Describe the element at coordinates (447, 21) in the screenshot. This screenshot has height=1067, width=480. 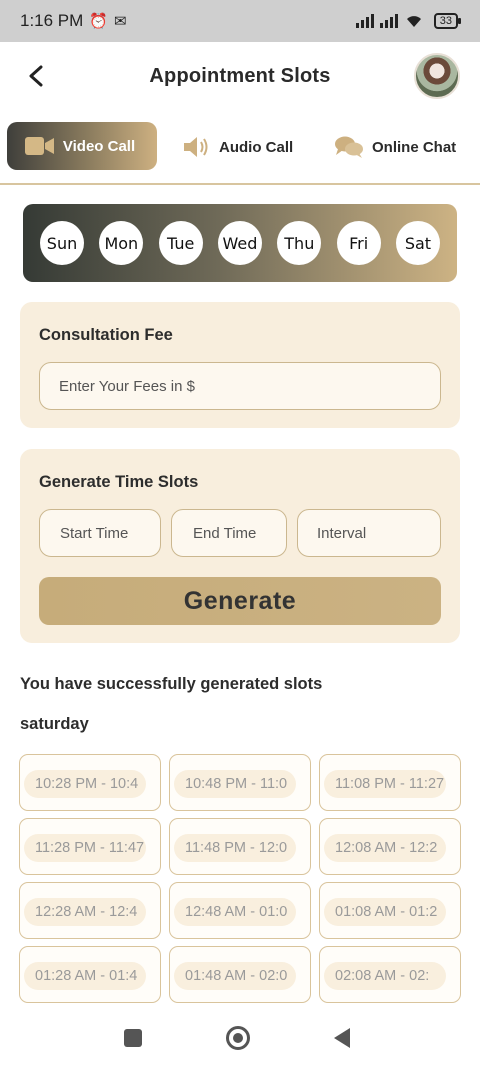
I see `battery-icon: 33` at that location.